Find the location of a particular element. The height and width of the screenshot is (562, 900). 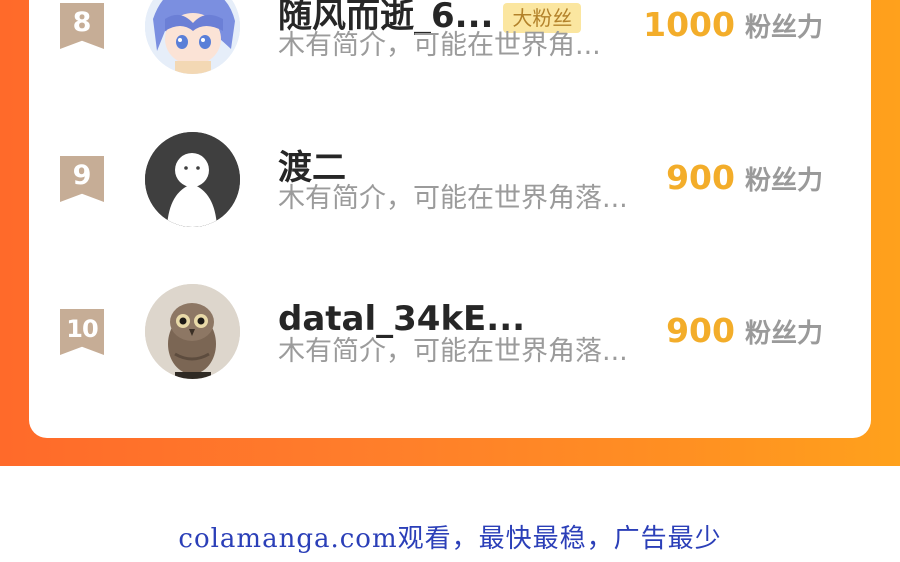

rank-badge: 9 is located at coordinates (82, 179).